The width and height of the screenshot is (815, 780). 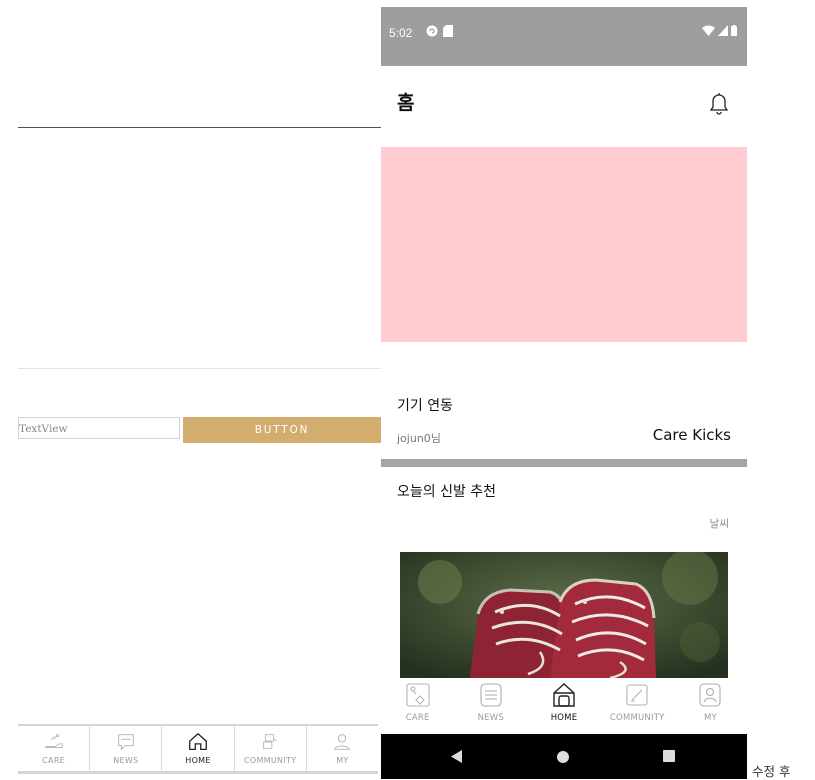 What do you see at coordinates (199, 127) in the screenshot?
I see `editor-divider-dark` at bounding box center [199, 127].